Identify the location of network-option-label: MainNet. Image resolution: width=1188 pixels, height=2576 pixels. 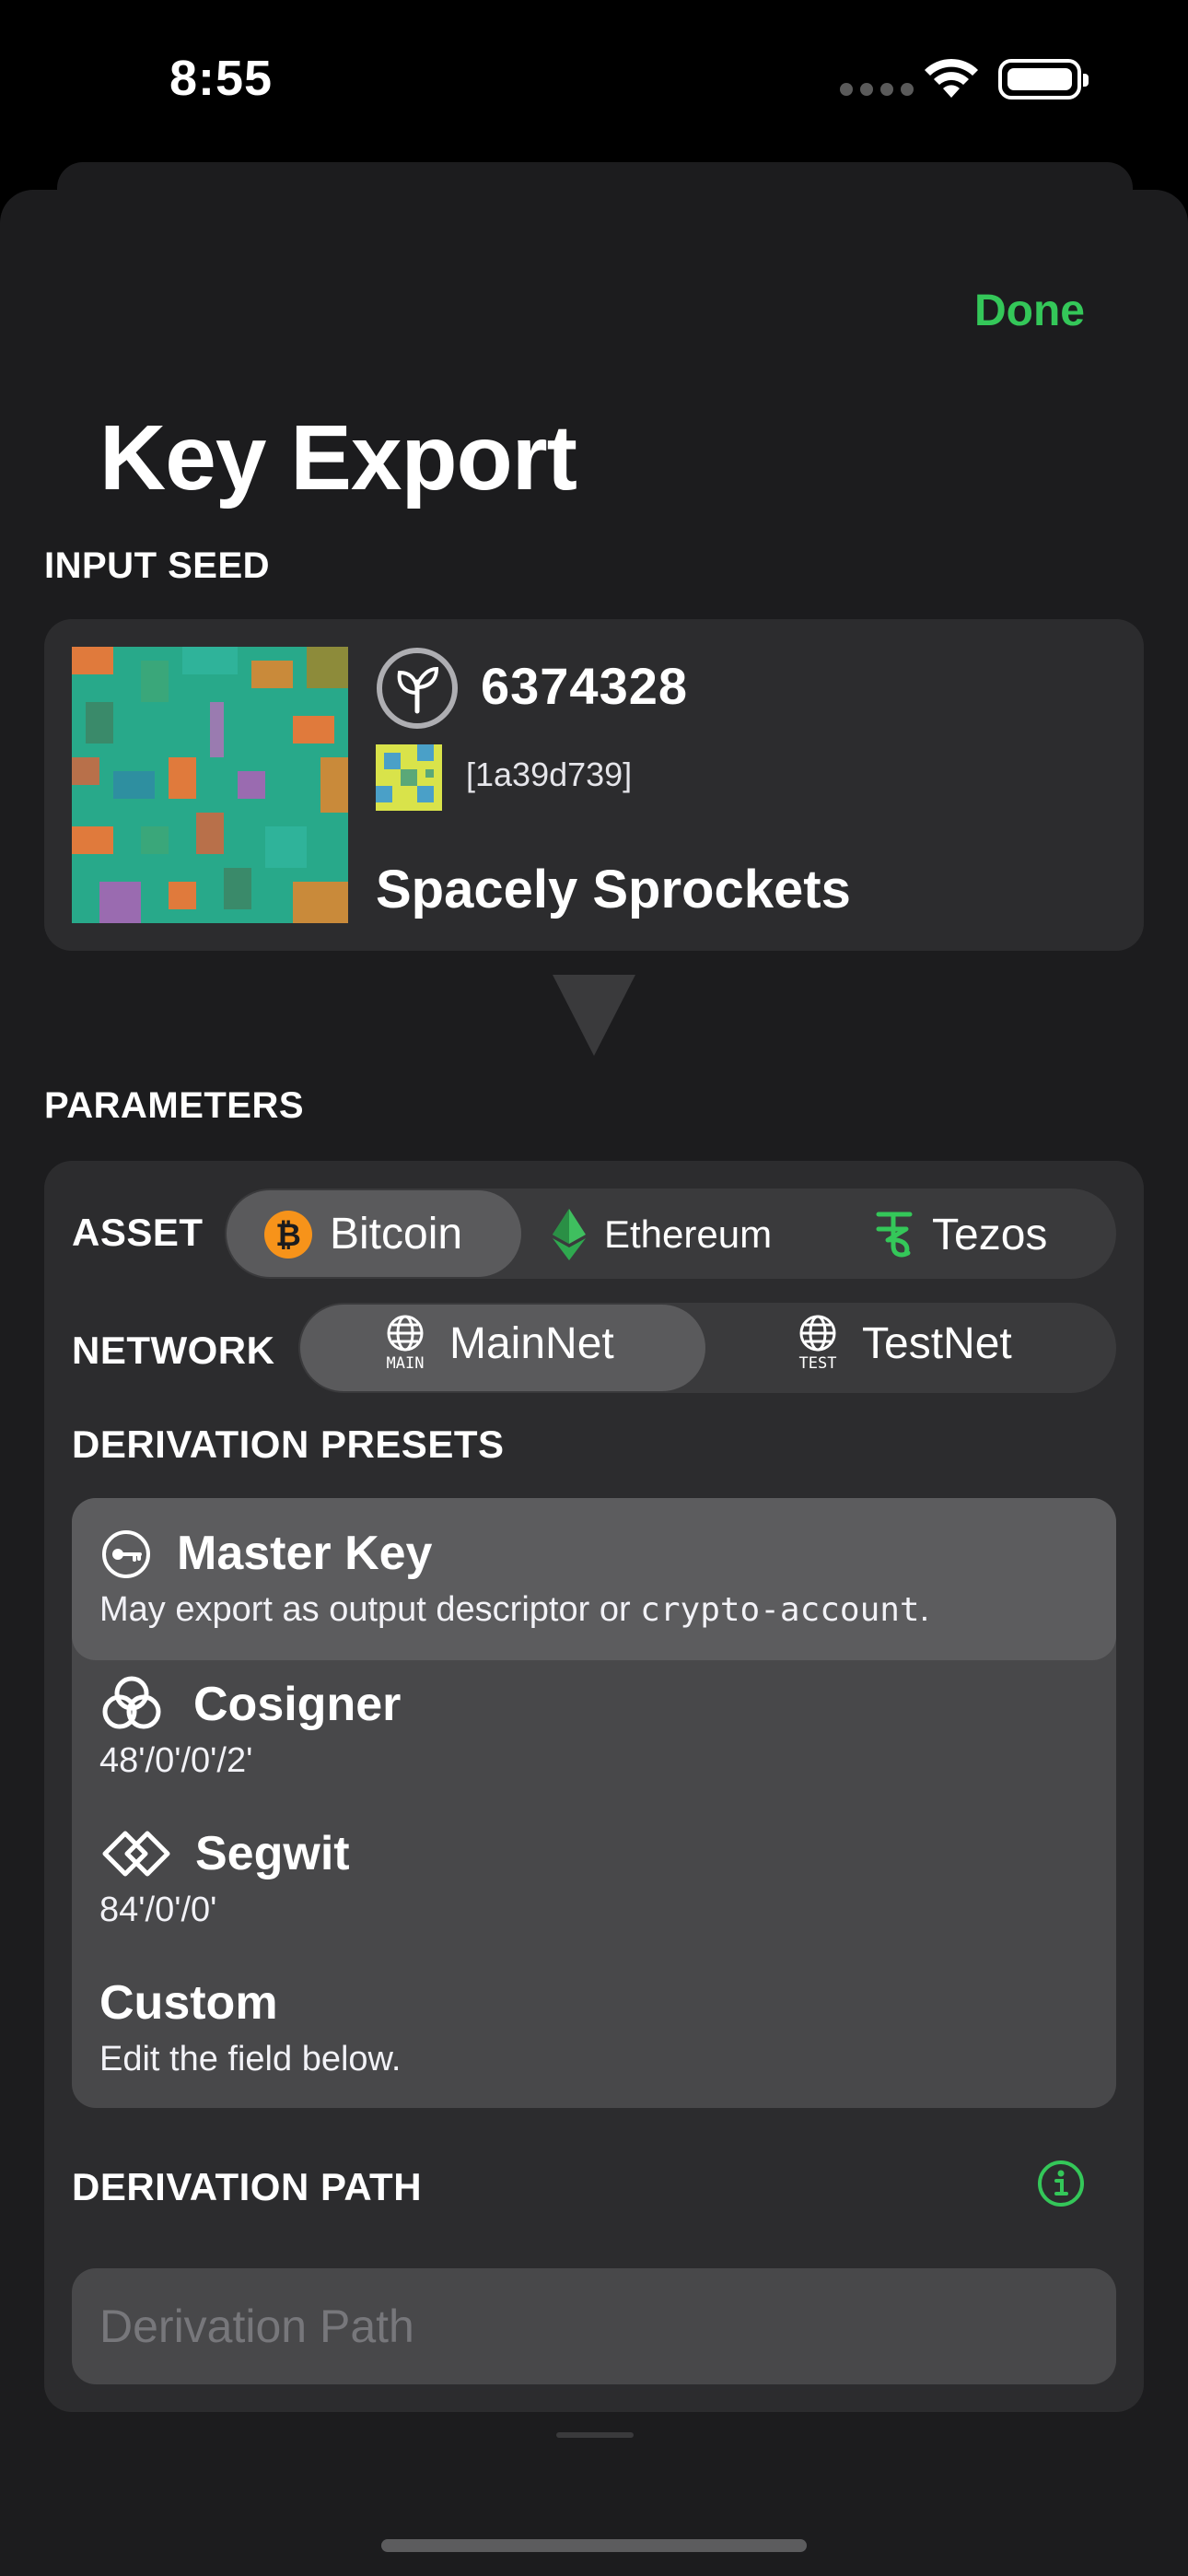
(531, 1343).